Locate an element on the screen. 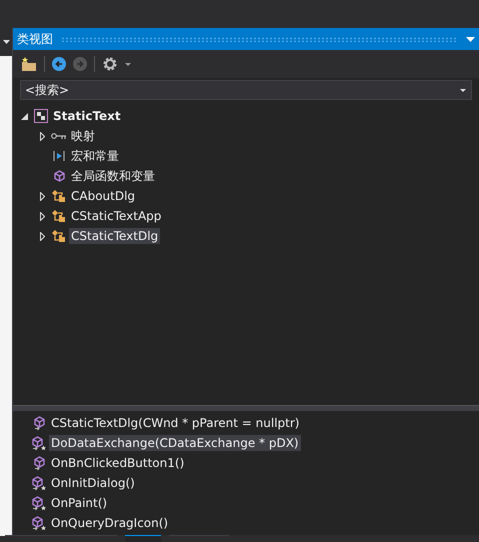 The height and width of the screenshot is (542, 479). tree-item: 全局函数和变量 is located at coordinates (113, 176).